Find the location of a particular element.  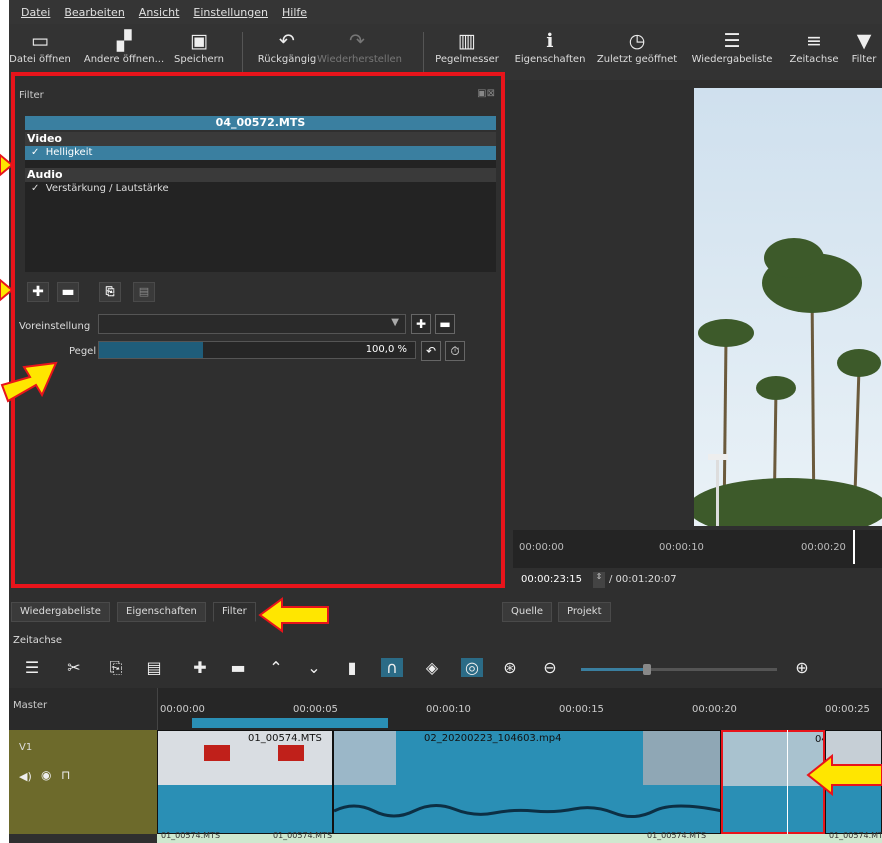

mute-icon: ◀) is located at coordinates (25, 776).